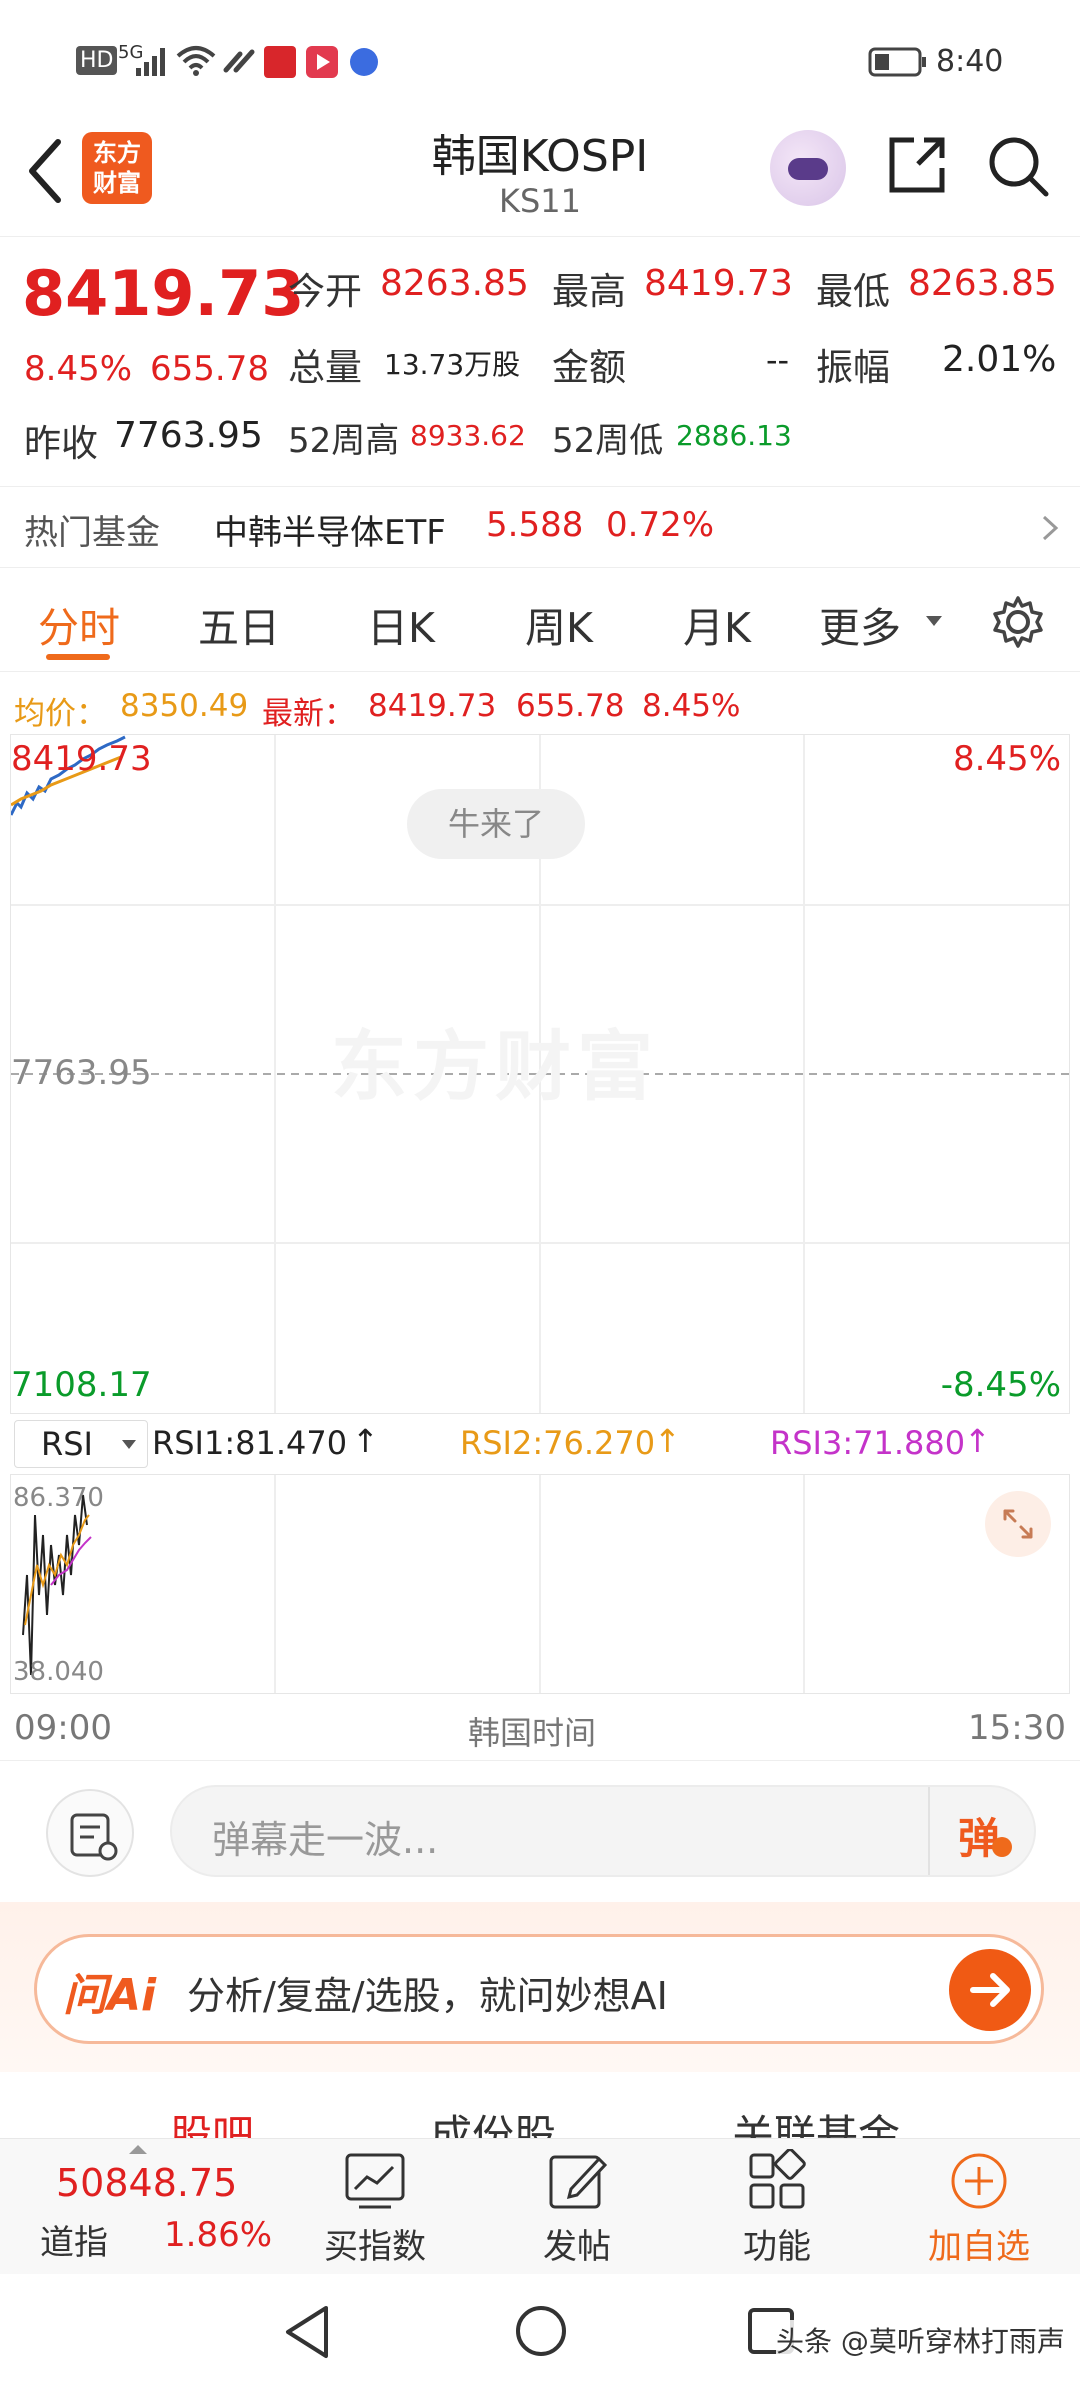 The height and width of the screenshot is (2388, 1080). What do you see at coordinates (570, 706) in the screenshot?
I see `latest-change-value: 655.78` at bounding box center [570, 706].